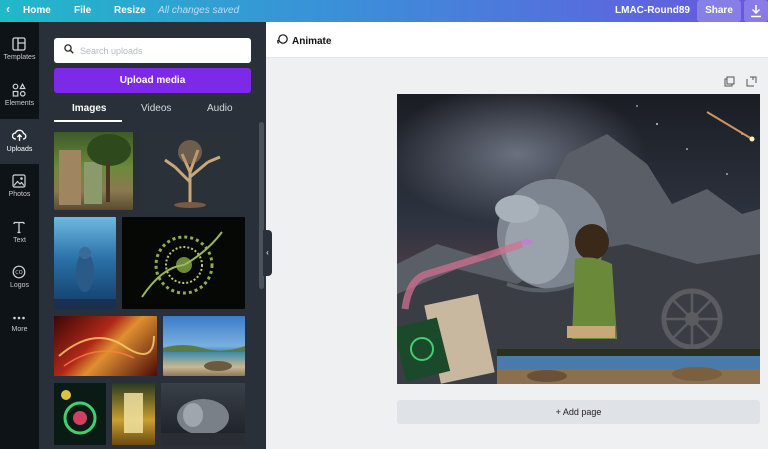 This screenshot has width=768, height=449. Describe the element at coordinates (312, 41) in the screenshot. I see `animate-label: Animate` at that location.